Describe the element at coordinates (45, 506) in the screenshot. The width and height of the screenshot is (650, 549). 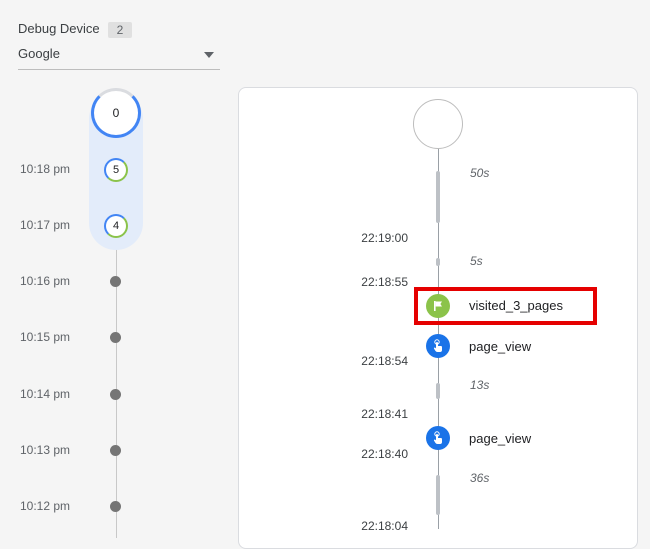
I see `minute-time: 10:12 pm` at that location.